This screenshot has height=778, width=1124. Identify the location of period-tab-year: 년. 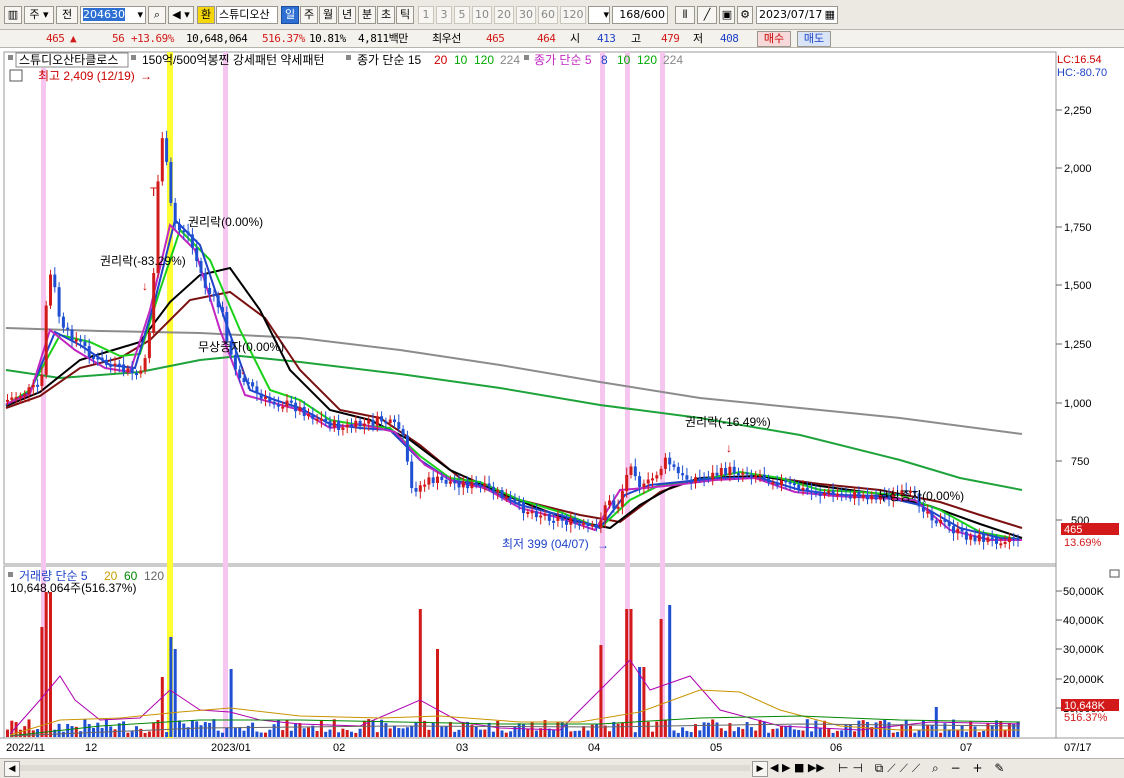
(347, 15).